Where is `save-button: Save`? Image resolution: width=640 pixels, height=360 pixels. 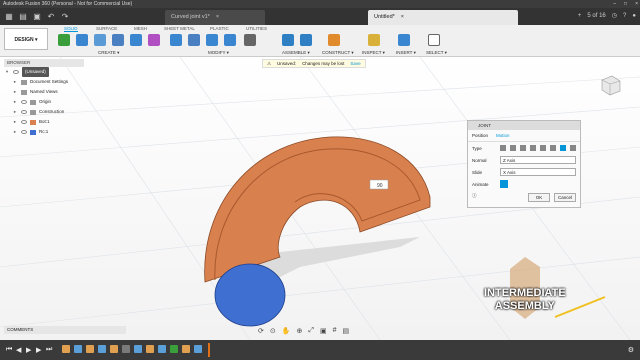
save-button: Save is located at coordinates (355, 63).